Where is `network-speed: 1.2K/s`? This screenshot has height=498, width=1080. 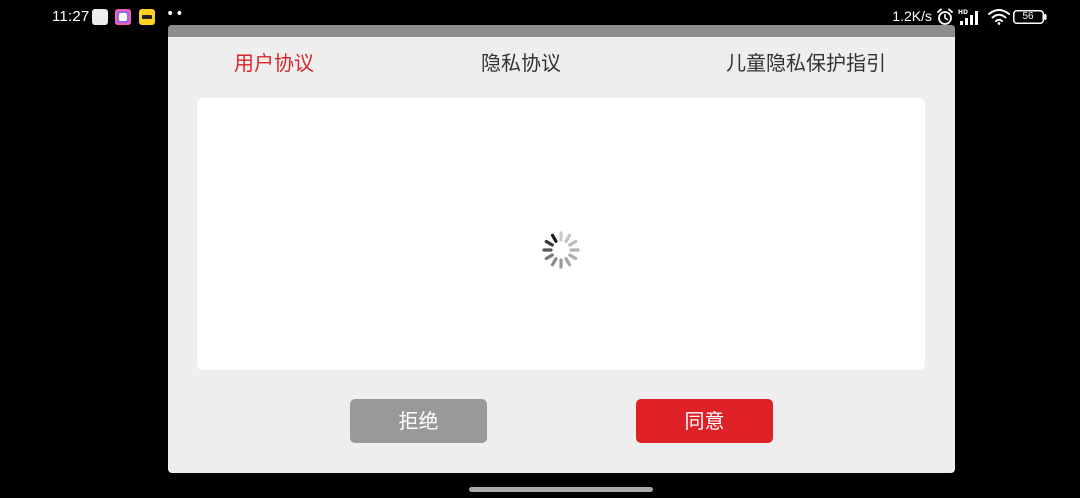 network-speed: 1.2K/s is located at coordinates (912, 16).